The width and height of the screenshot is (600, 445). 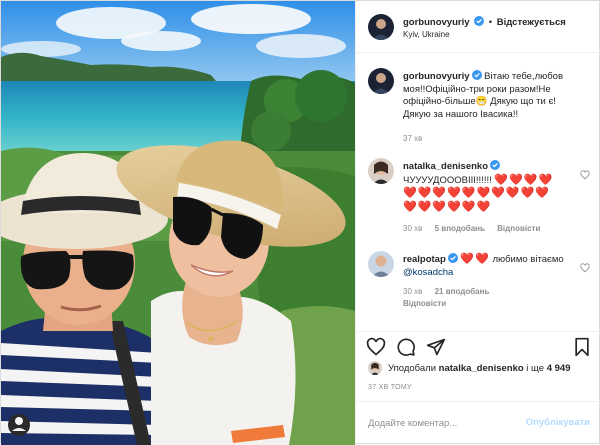 I want to click on comment-input, so click(x=443, y=423).